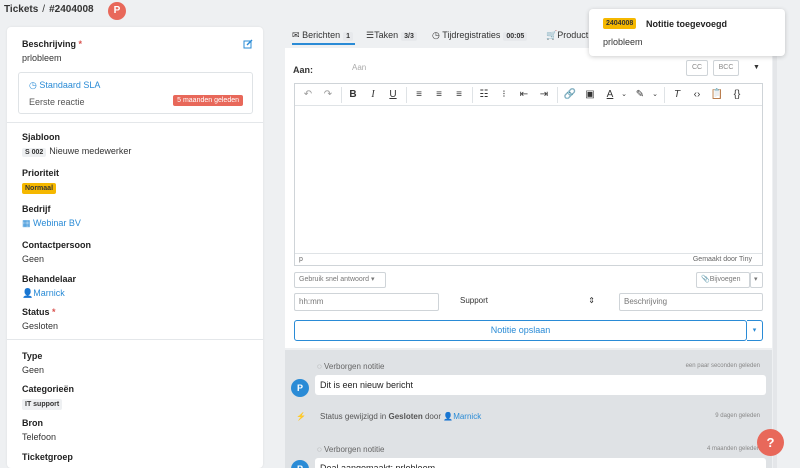 This screenshot has height=468, width=800. Describe the element at coordinates (33, 370) in the screenshot. I see `type-value: Geen` at that location.